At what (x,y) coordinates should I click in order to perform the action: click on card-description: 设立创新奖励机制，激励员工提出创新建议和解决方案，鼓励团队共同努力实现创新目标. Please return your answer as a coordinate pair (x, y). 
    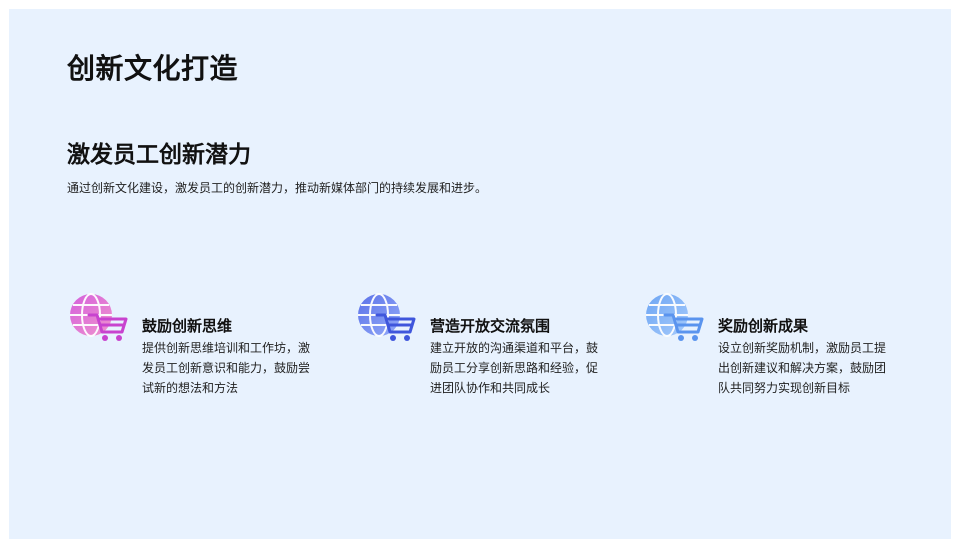
    Looking at the image, I should click on (802, 368).